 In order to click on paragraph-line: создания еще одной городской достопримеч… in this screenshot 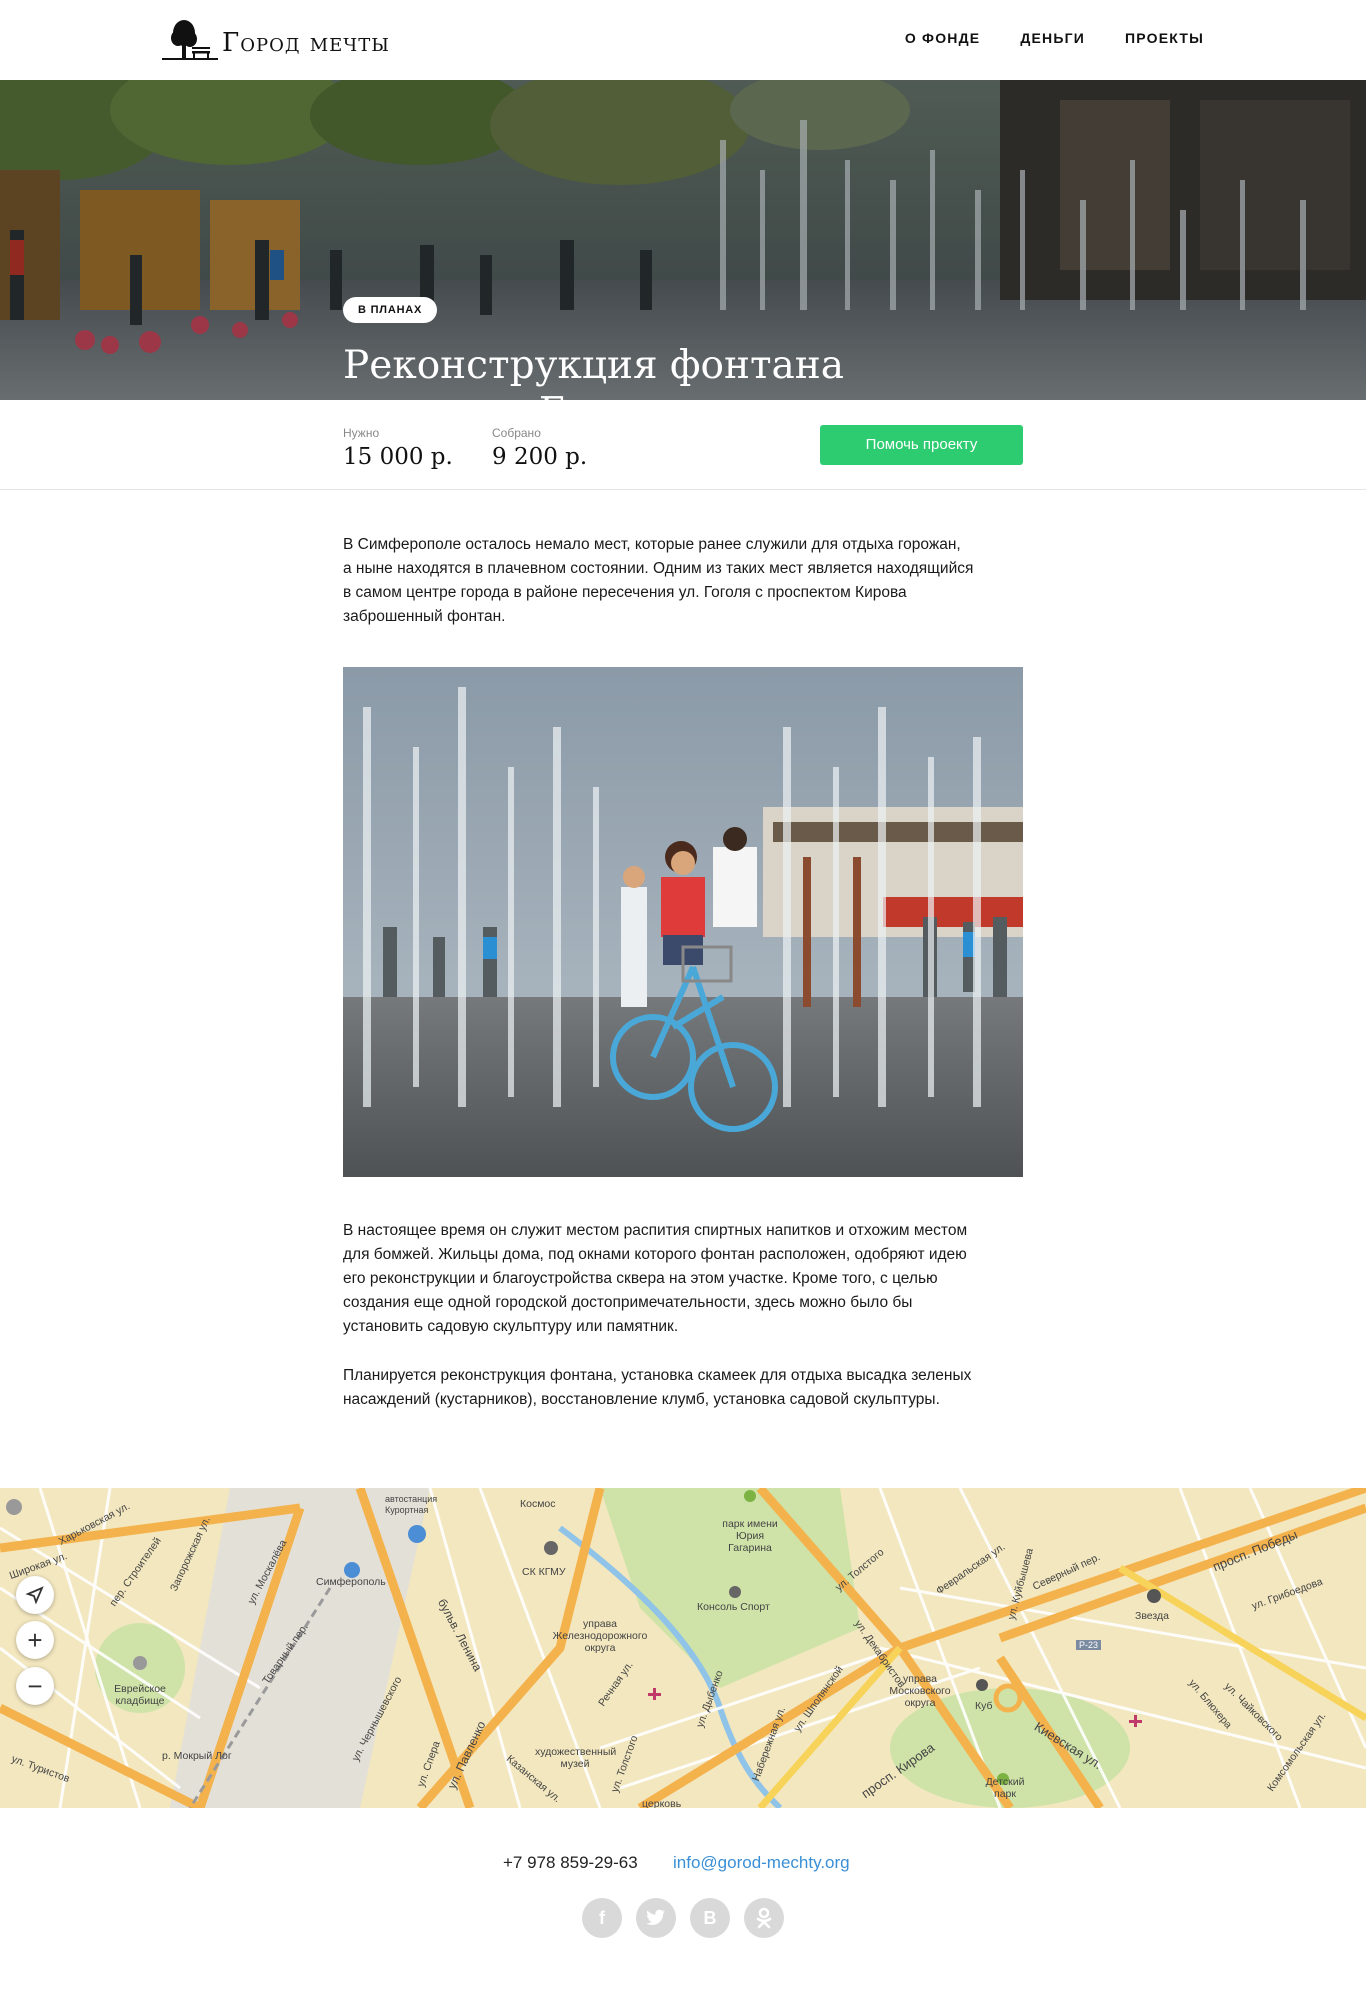, I will do `click(628, 1302)`.